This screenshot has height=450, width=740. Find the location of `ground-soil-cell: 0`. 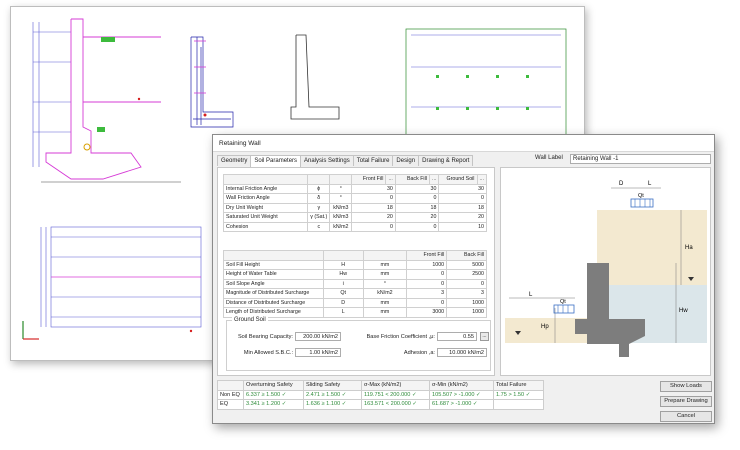

ground-soil-cell: 0 is located at coordinates (462, 198).